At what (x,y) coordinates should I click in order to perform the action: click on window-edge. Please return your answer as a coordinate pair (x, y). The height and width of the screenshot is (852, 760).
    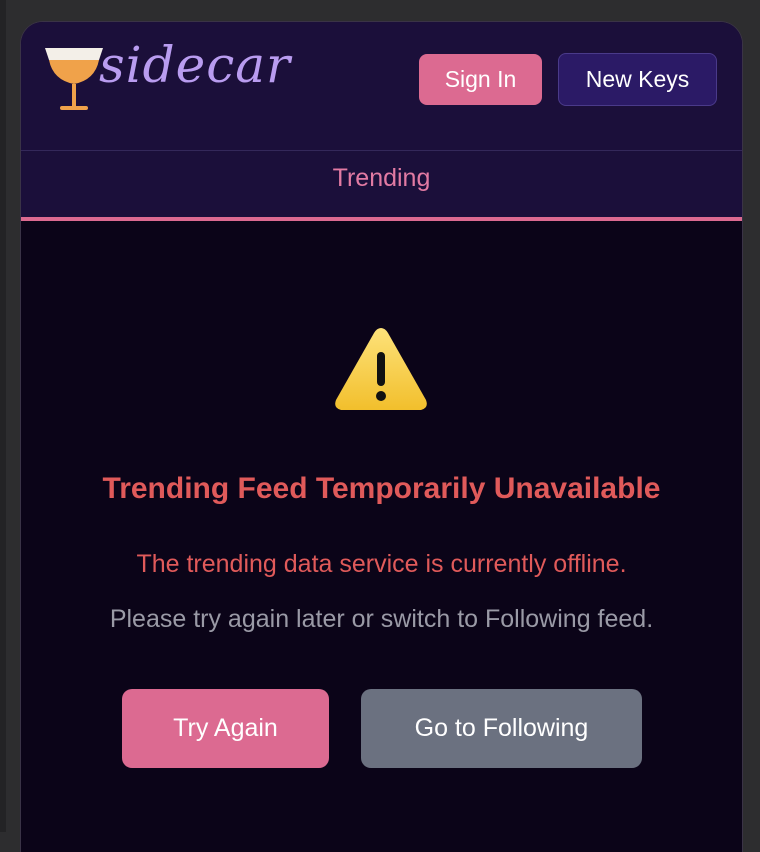
    Looking at the image, I should click on (3, 416).